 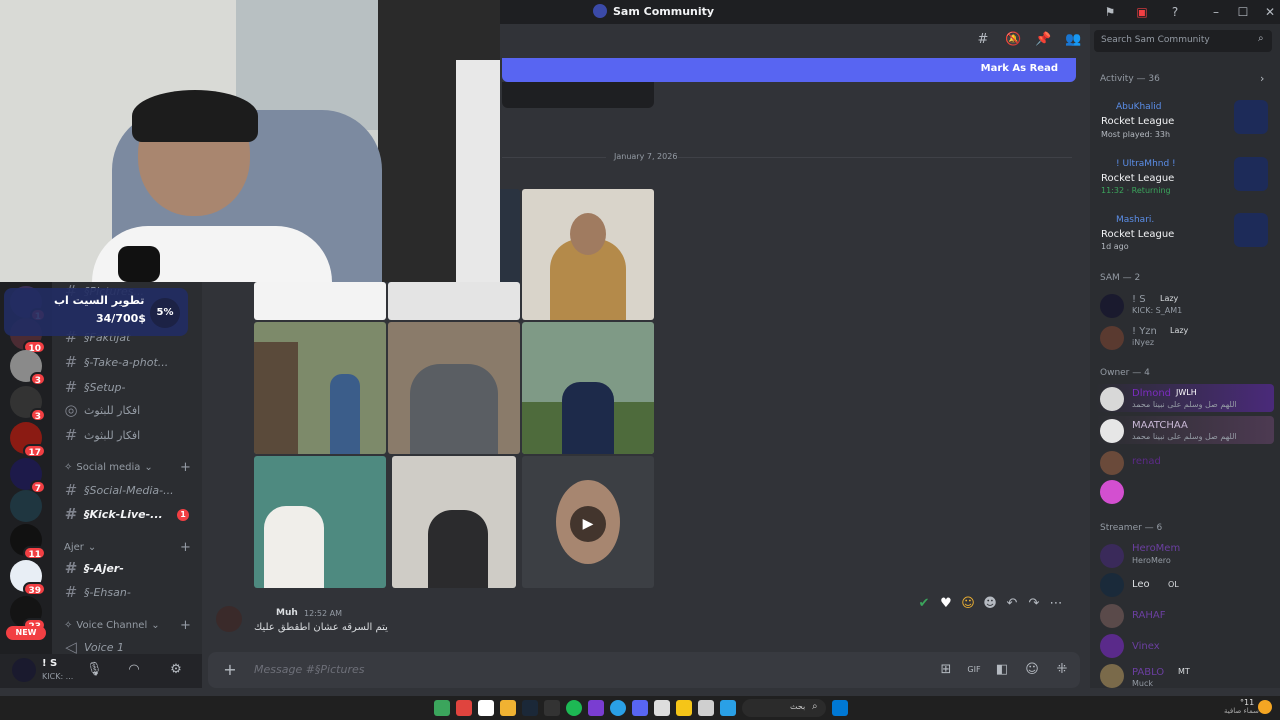 What do you see at coordinates (1110, 12) in the screenshot?
I see `flag-icon: ⚑` at bounding box center [1110, 12].